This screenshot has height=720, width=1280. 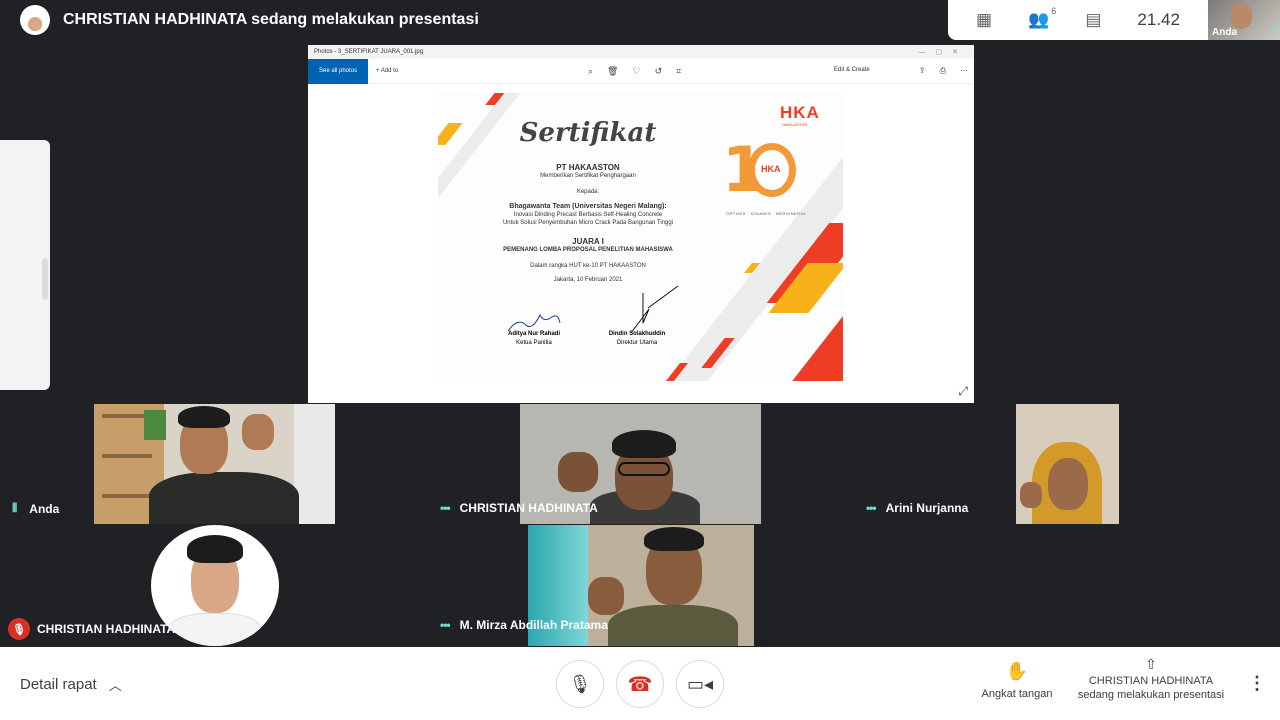 I want to click on participant-tile-anda: ⦀ Anda, so click(x=214, y=464).